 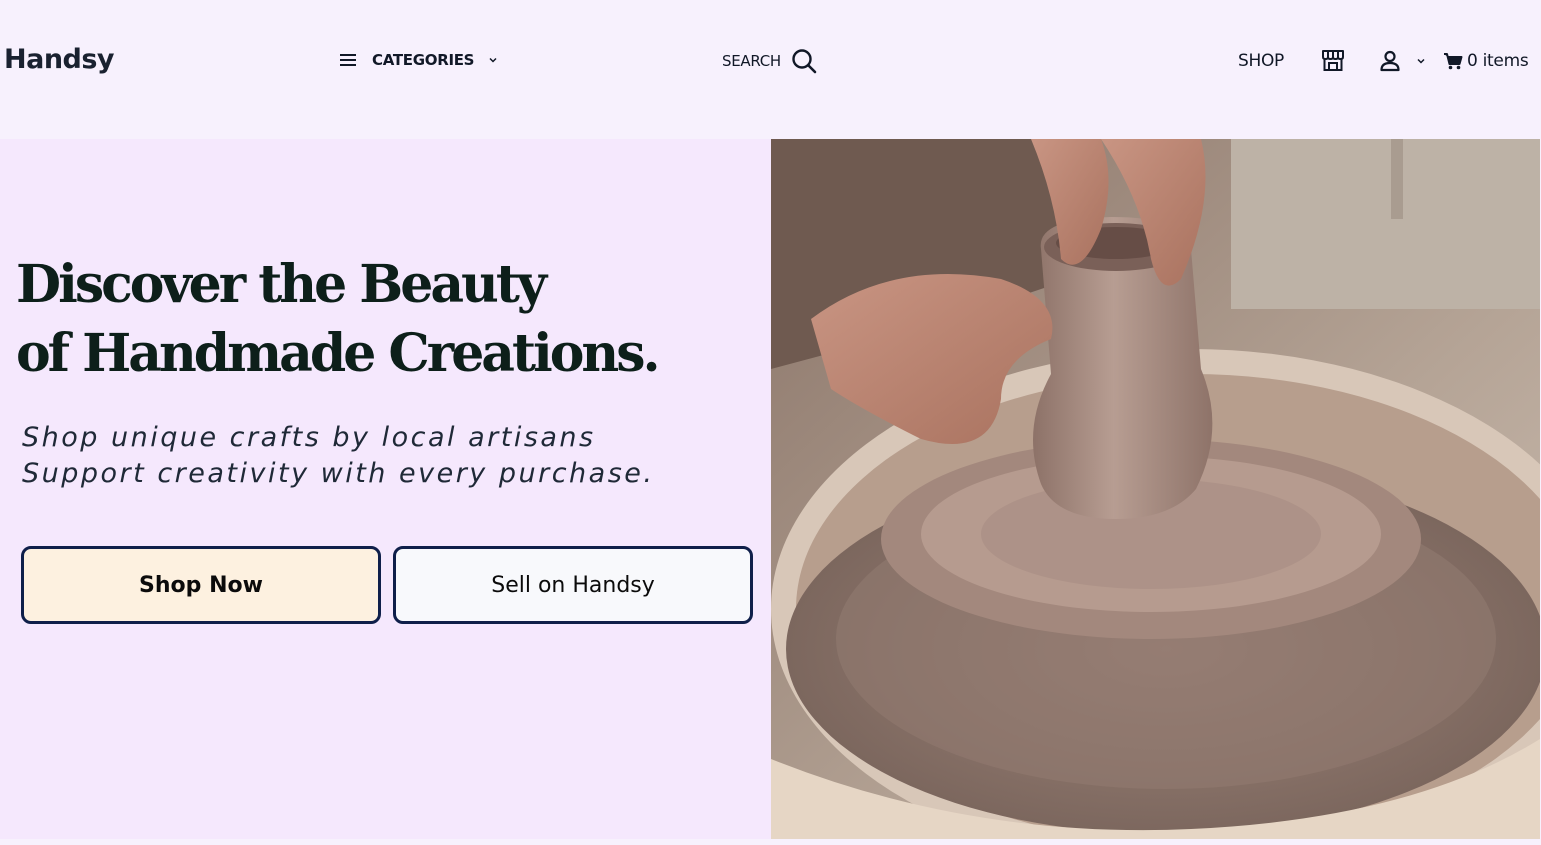 What do you see at coordinates (309, 437) in the screenshot?
I see `hero-subtext-line-1: Shop unique crafts by local artisans` at bounding box center [309, 437].